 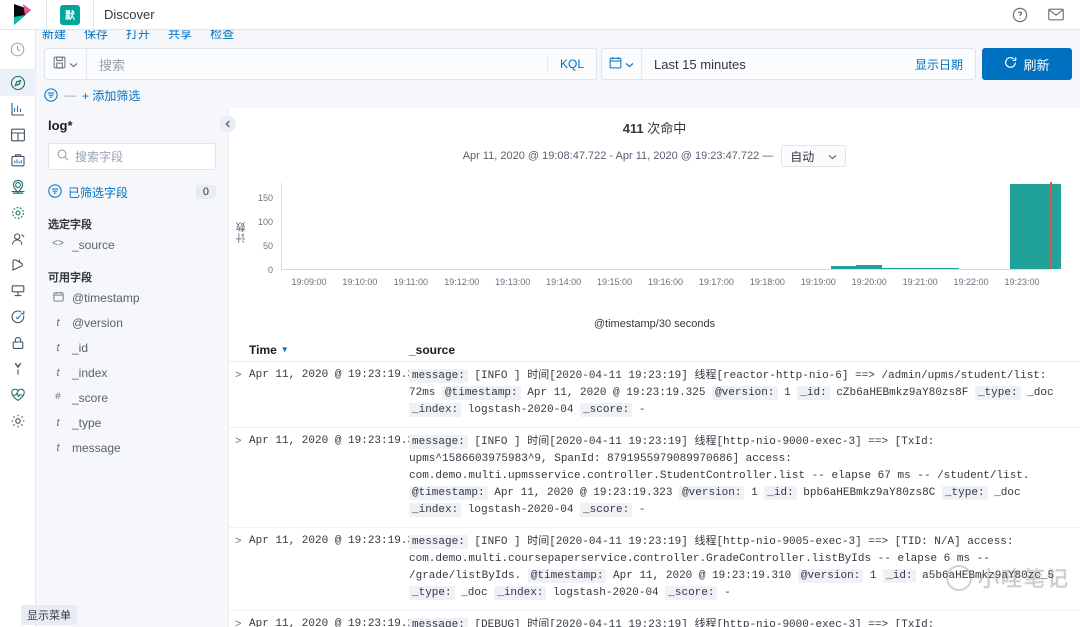 I want to click on filter-icon, so click(x=51, y=95).